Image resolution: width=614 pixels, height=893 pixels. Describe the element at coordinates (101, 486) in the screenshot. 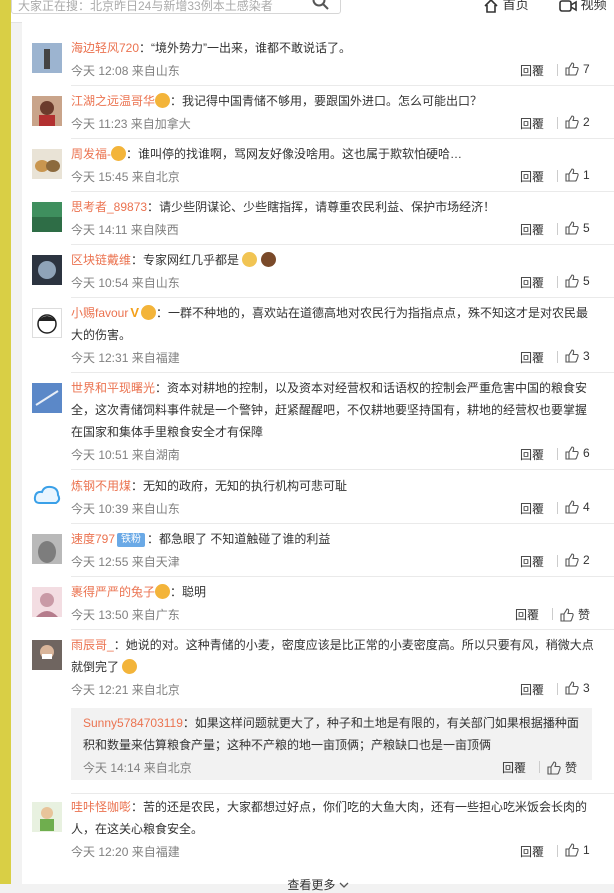

I see `comment-username: 炼钢不用煤` at that location.